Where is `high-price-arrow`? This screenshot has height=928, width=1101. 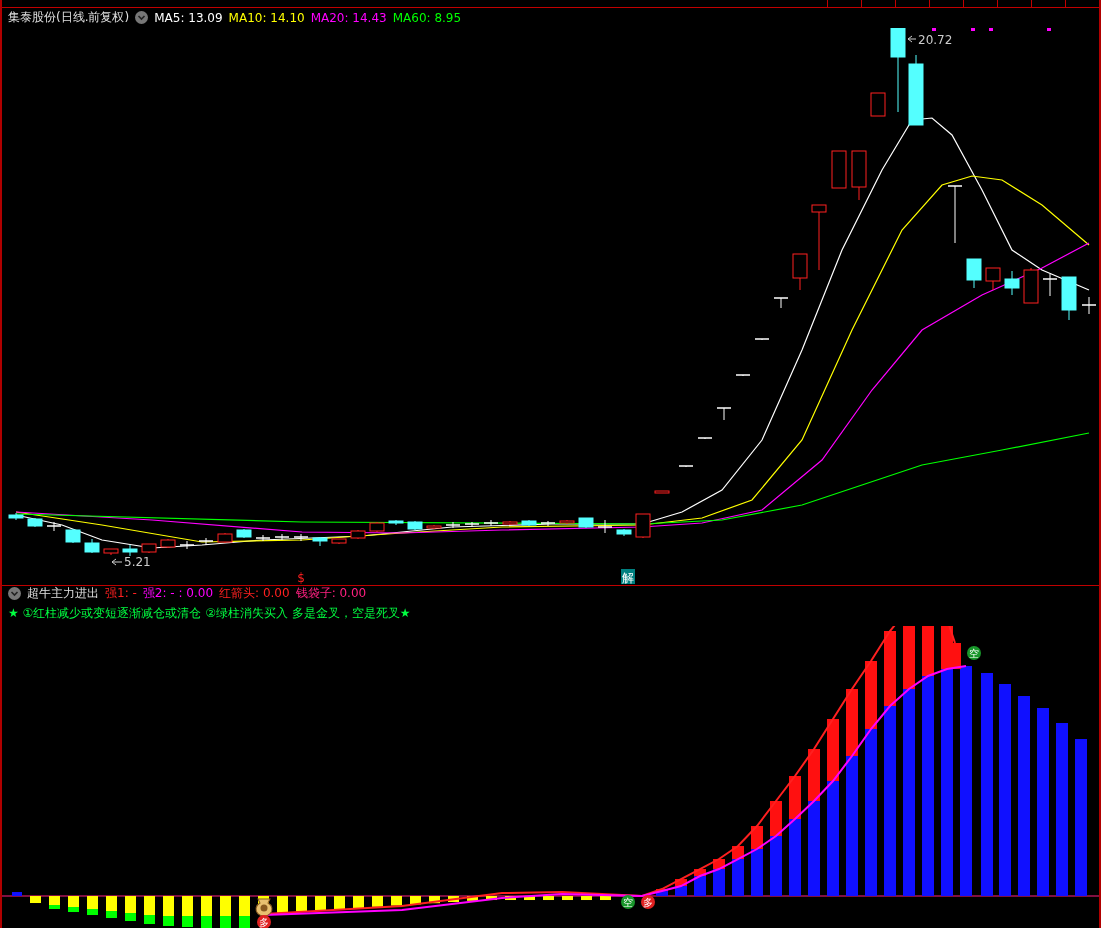 high-price-arrow is located at coordinates (912, 39).